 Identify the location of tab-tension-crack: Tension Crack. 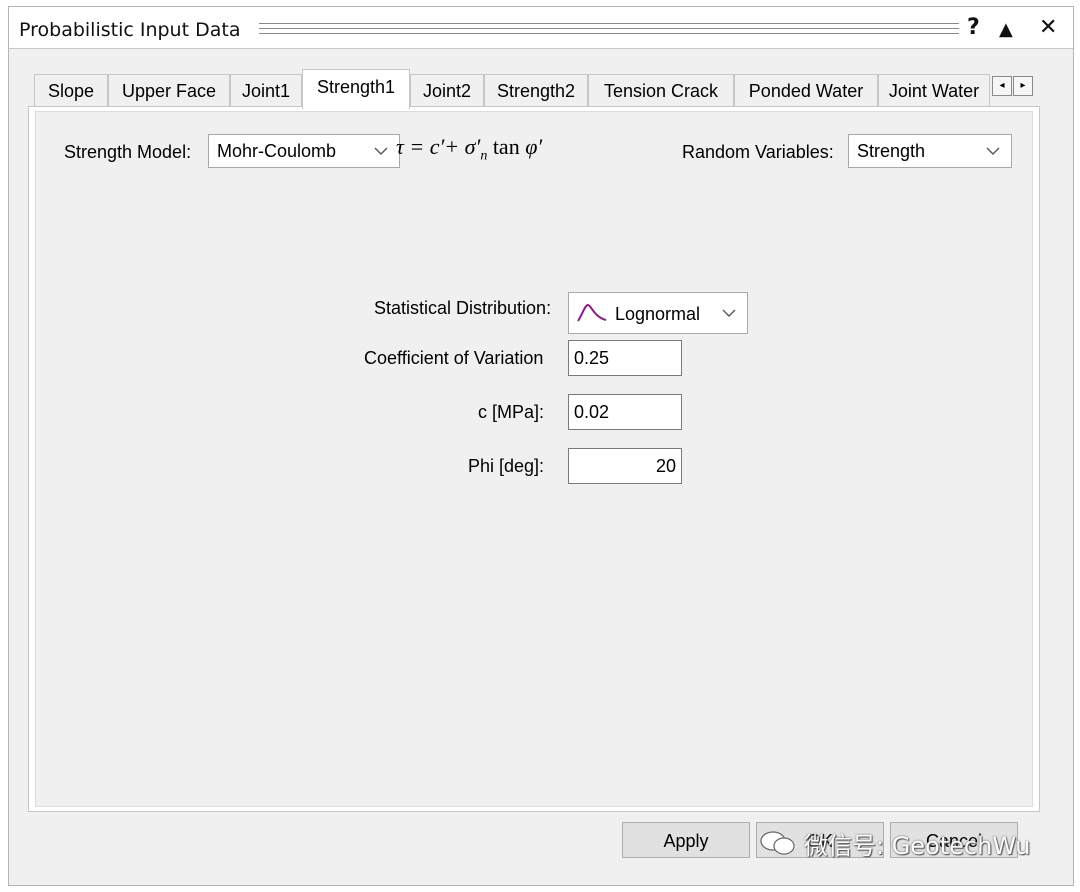
(661, 90).